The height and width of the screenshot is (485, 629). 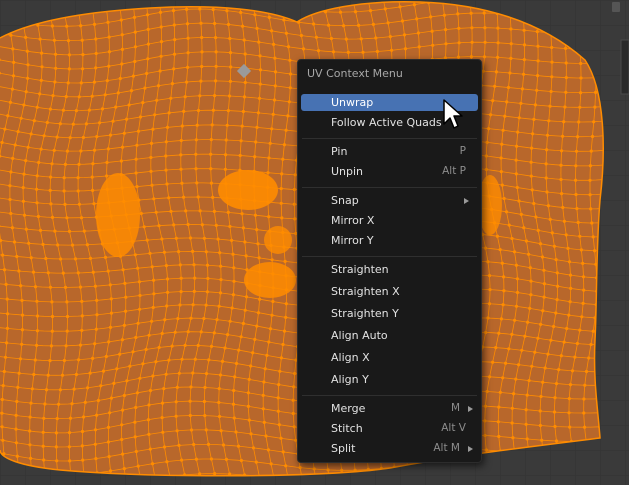 I want to click on menu-item-label: Align X, so click(x=350, y=357).